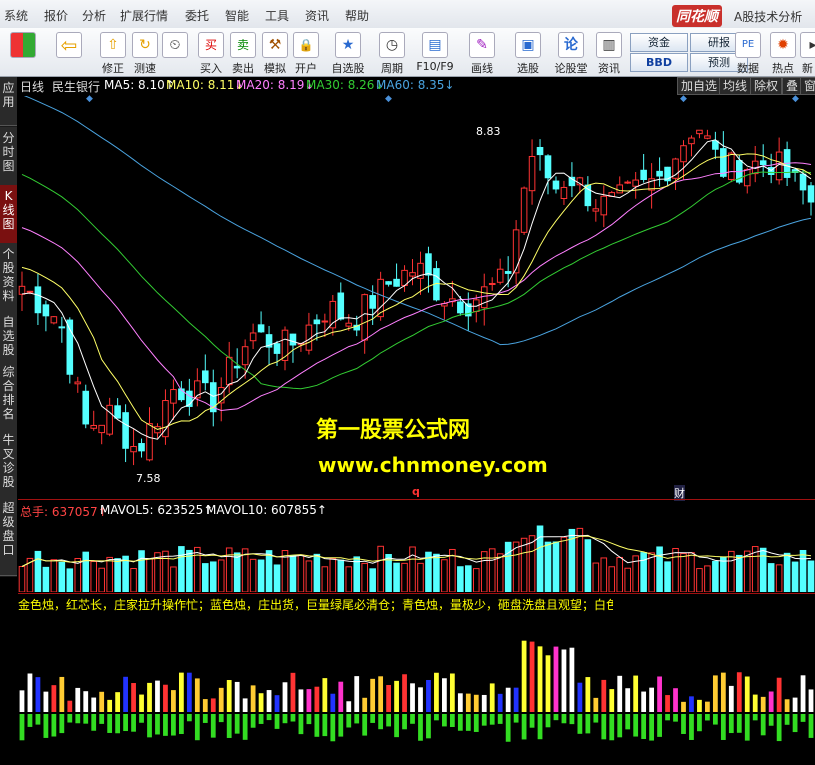 Image resolution: width=815 pixels, height=765 pixels. I want to click on toolbar-period-button: ◷ 周期, so click(392, 52).